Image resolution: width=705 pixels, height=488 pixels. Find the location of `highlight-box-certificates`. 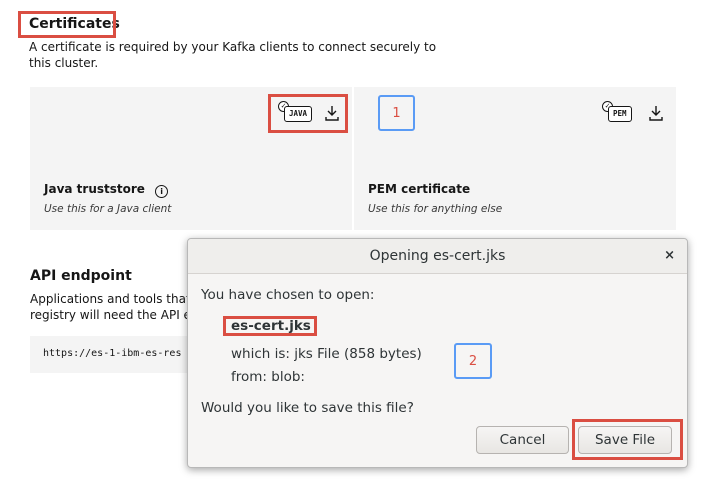

highlight-box-certificates is located at coordinates (67, 24).